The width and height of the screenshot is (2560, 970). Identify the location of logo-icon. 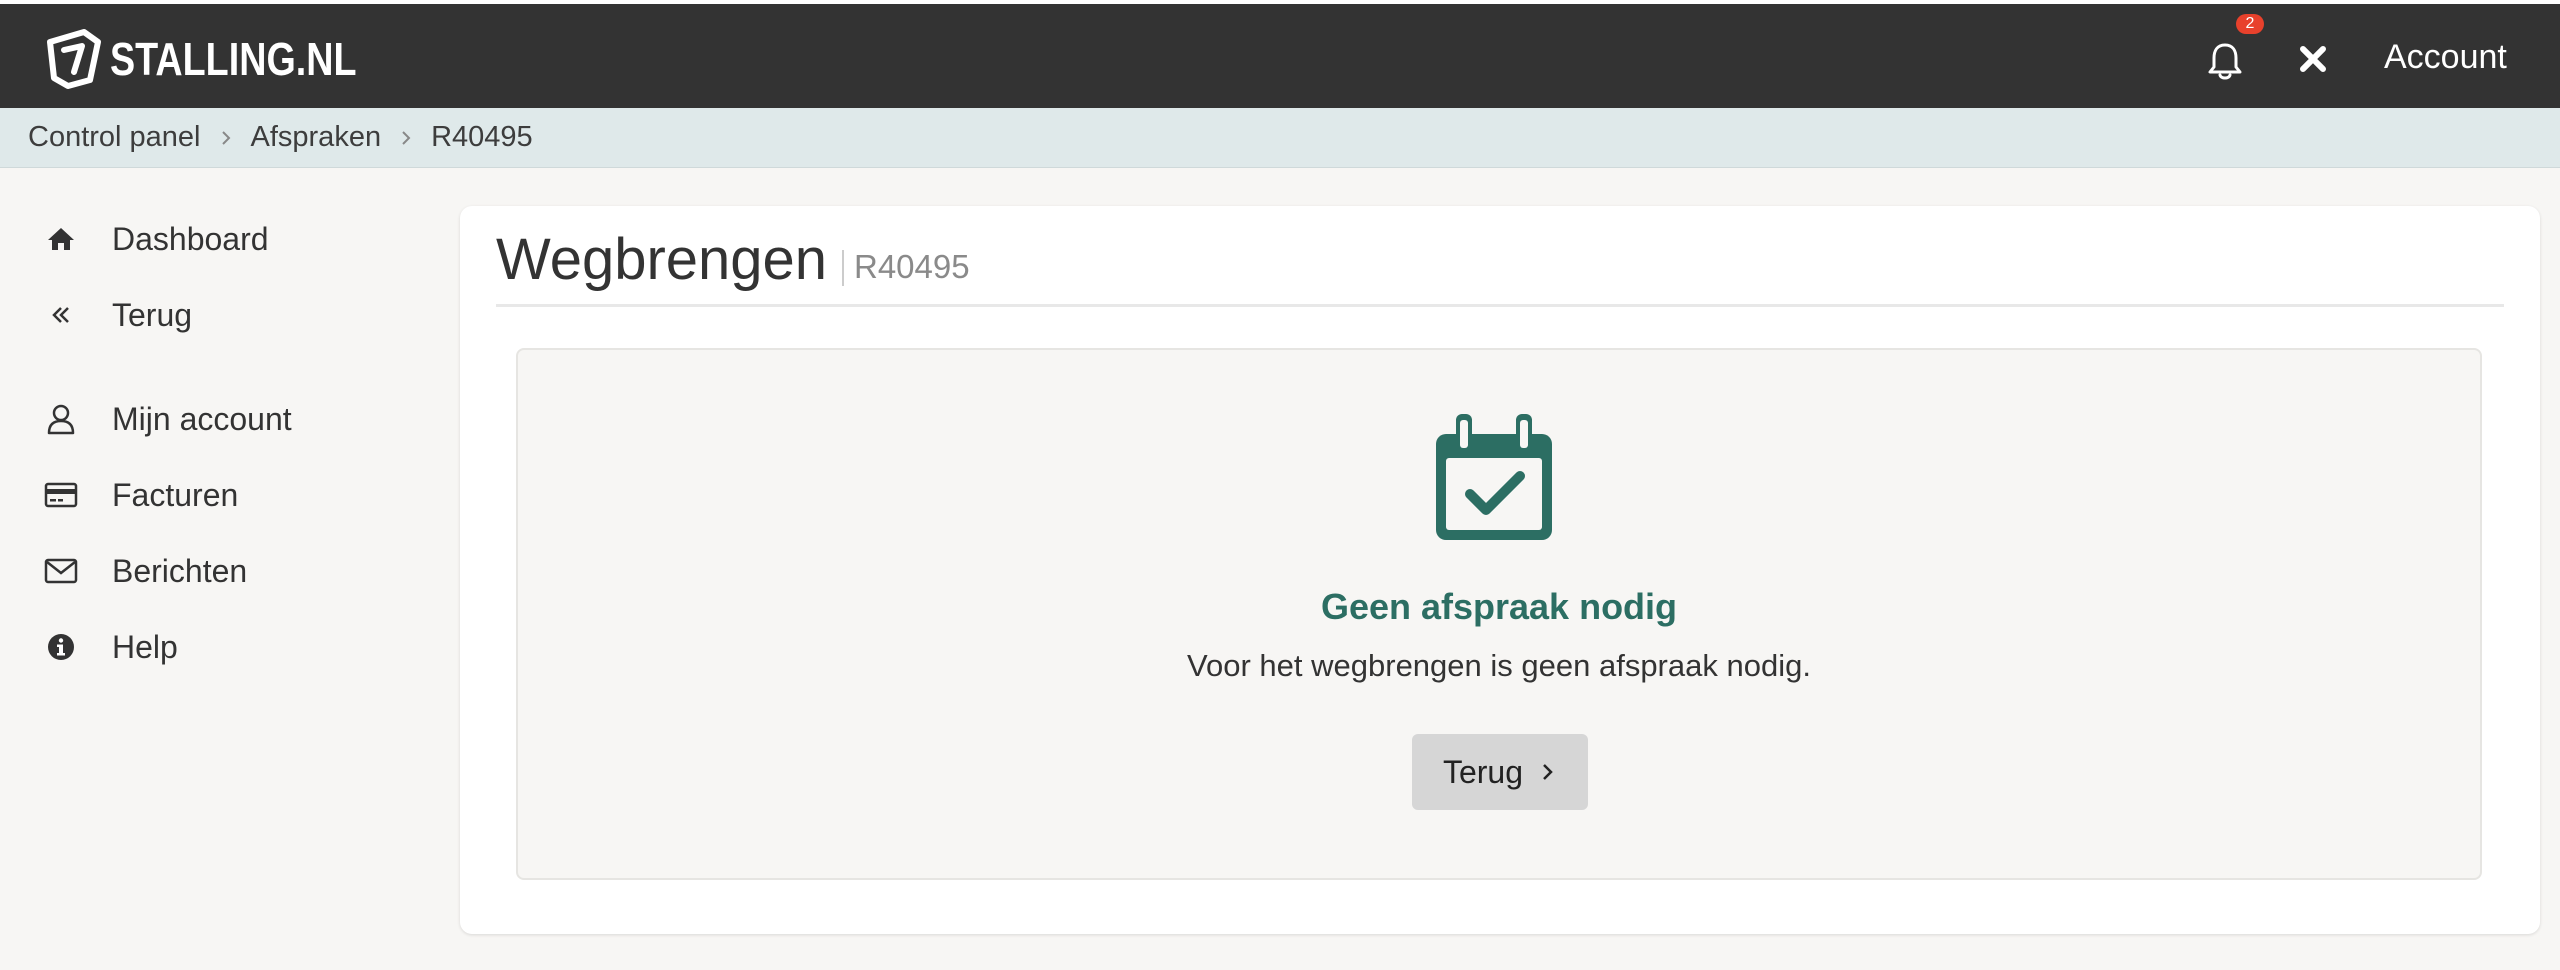
(74, 59).